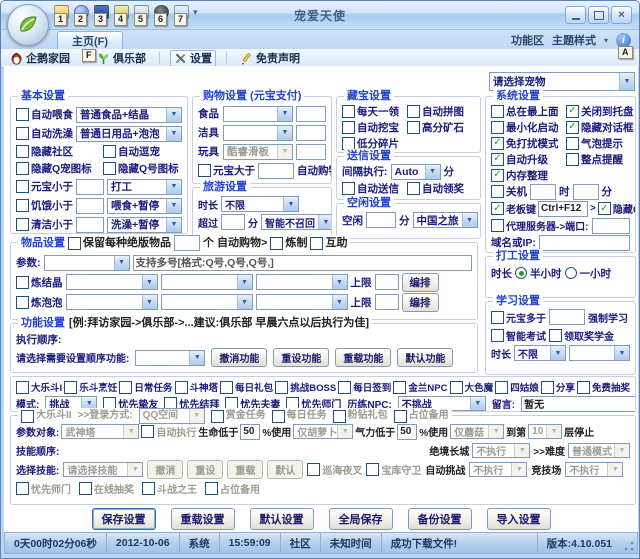 This screenshot has width=640, height=559. I want to click on crystal-dropdown-2: ▼, so click(206, 282).